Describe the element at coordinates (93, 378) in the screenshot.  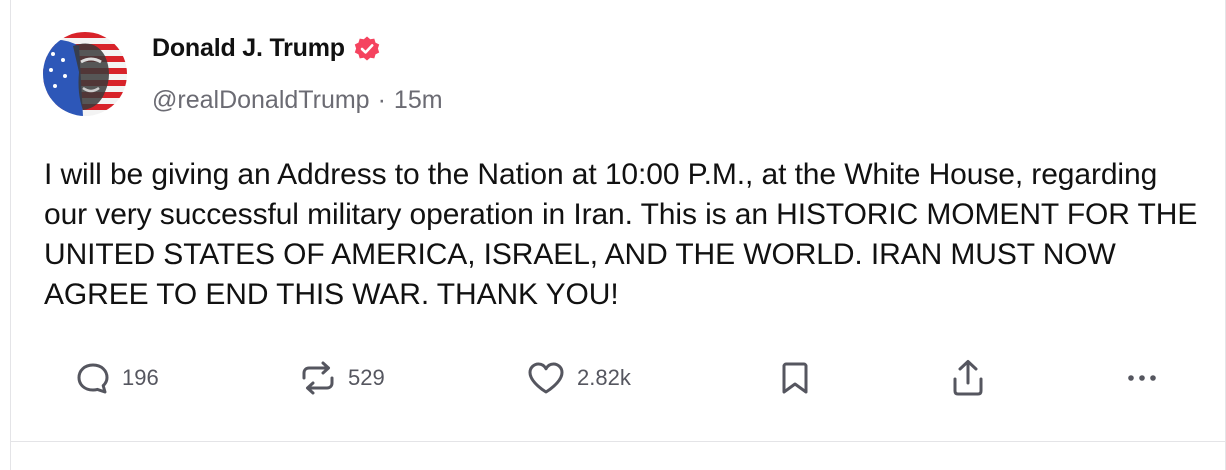
I see `comment-icon` at that location.